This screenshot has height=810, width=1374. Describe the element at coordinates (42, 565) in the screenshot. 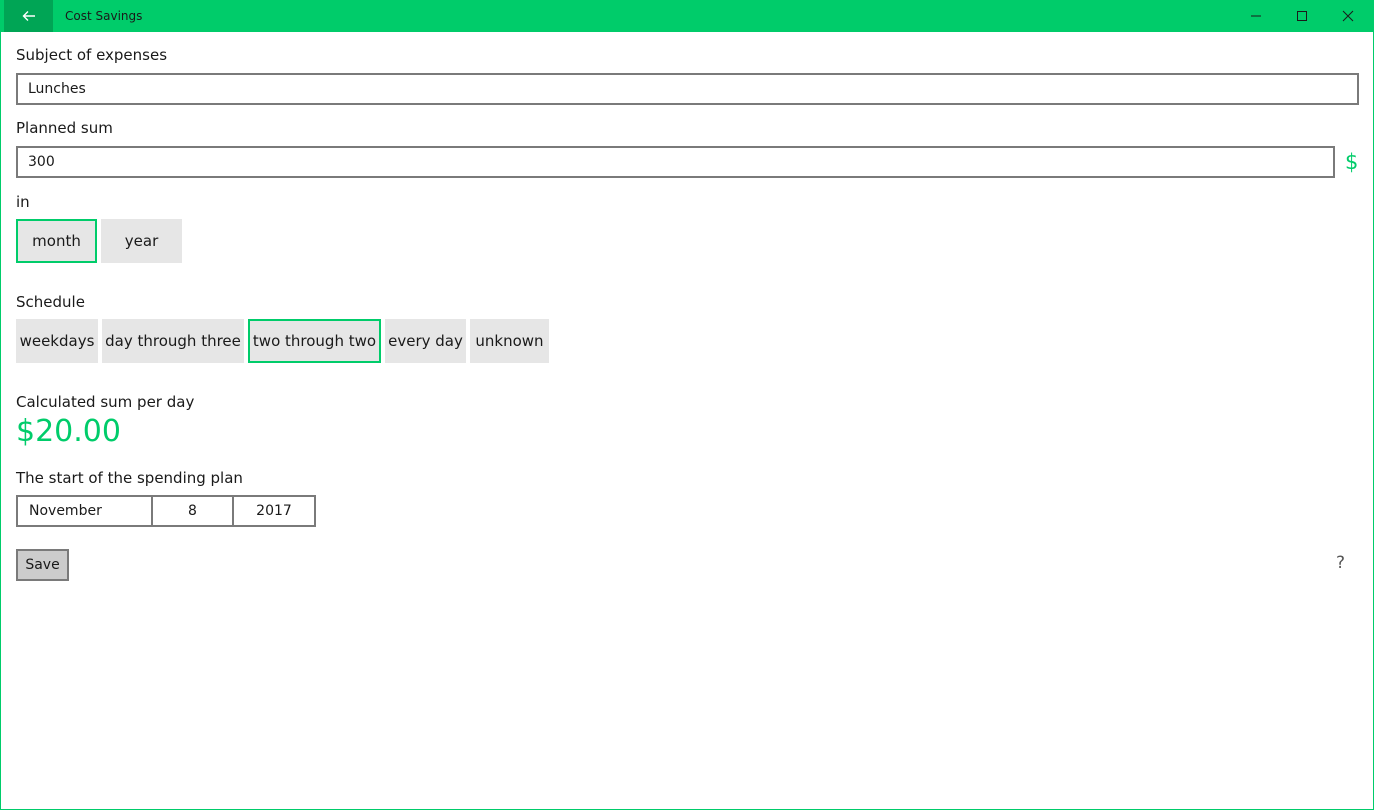

I see `save-button: Save` at that location.